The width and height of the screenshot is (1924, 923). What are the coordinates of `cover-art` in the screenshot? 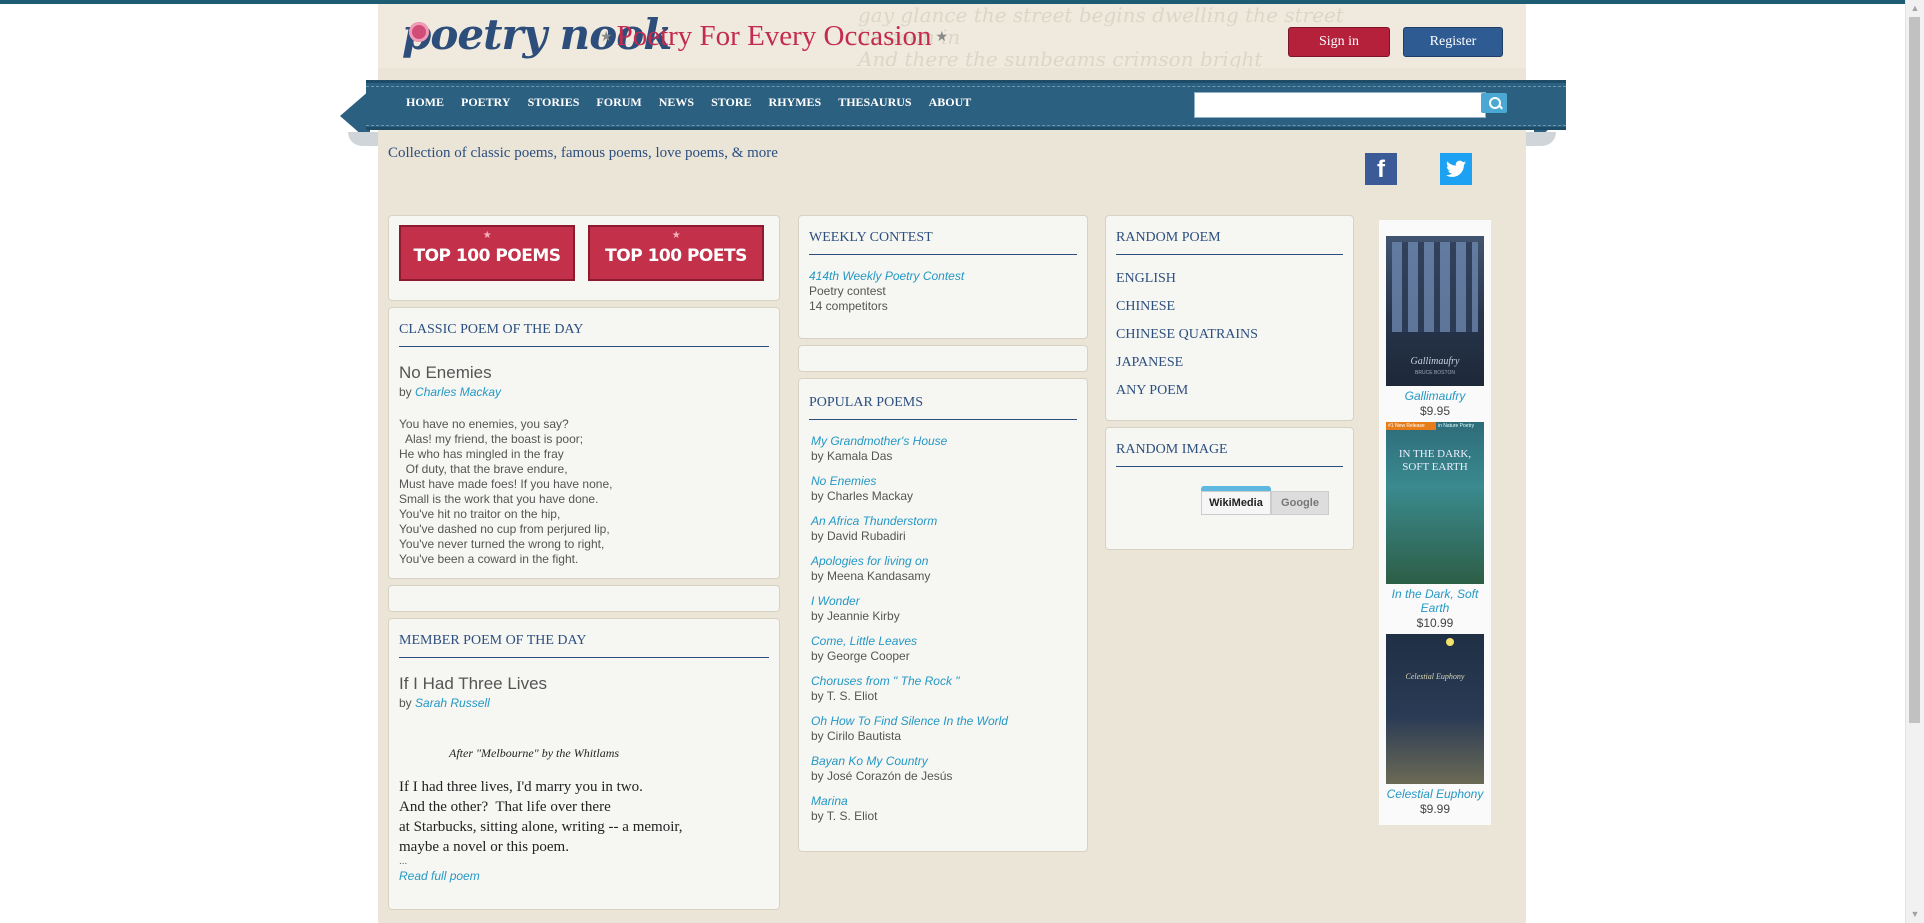 It's located at (1435, 287).